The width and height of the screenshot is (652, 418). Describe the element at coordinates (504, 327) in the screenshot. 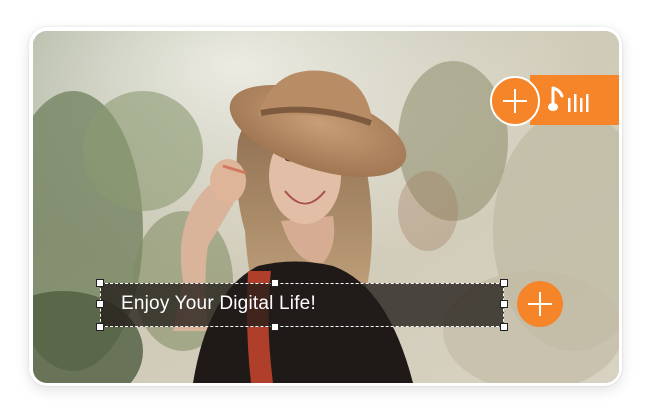

I see `resize-handle-bottom-right` at that location.